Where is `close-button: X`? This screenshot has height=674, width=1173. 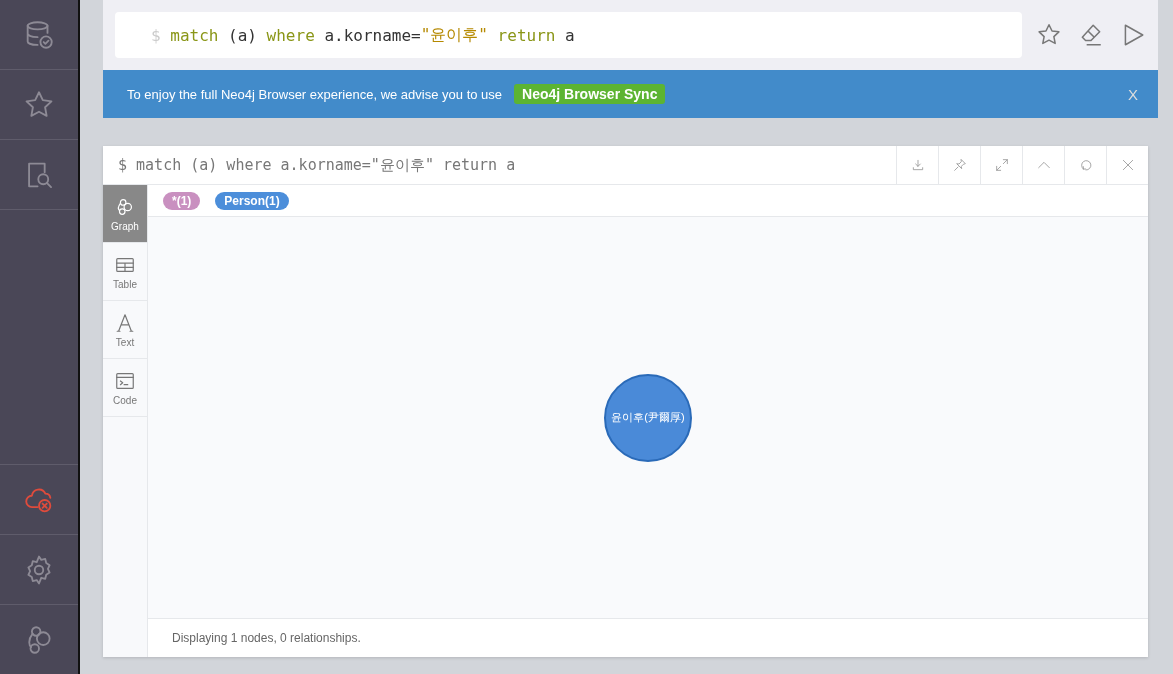
close-button: X is located at coordinates (1133, 94).